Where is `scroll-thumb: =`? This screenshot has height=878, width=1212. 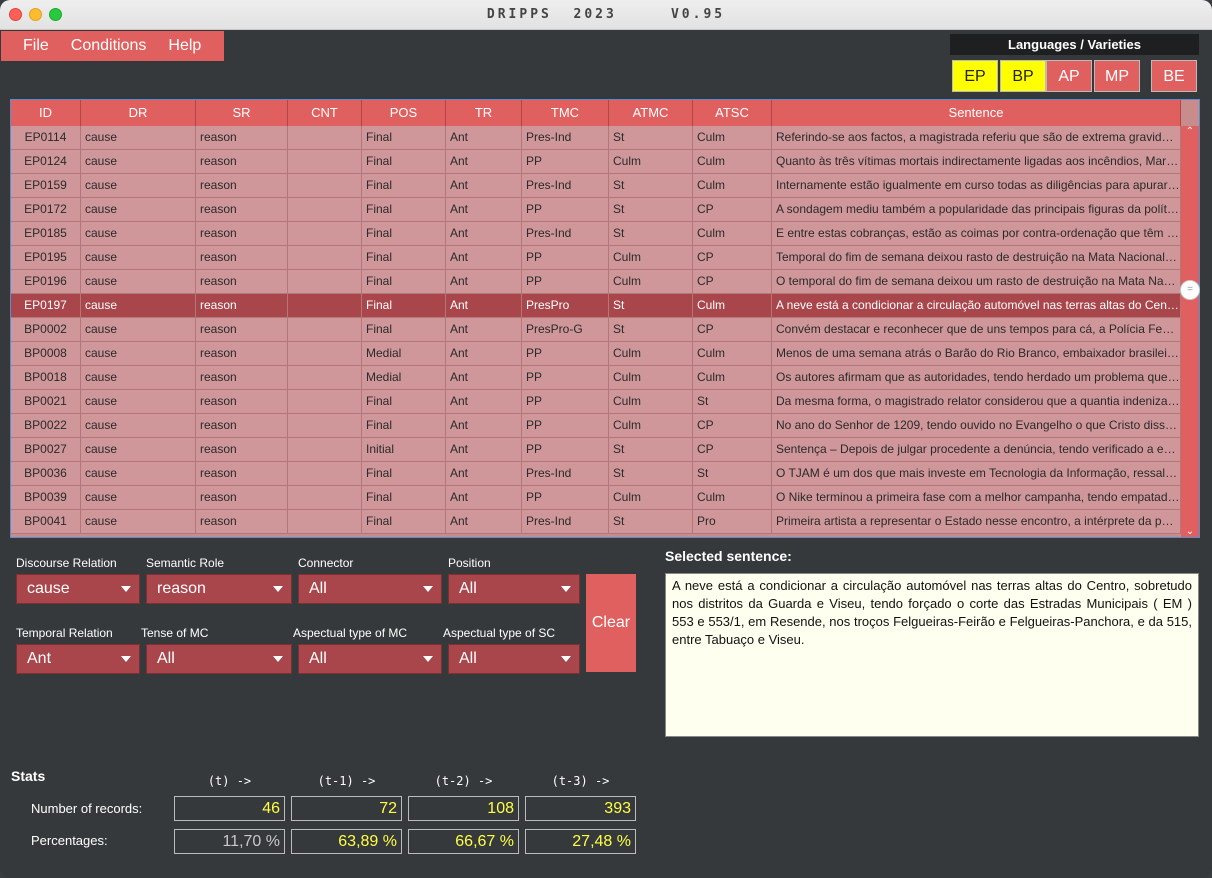
scroll-thumb: = is located at coordinates (1190, 290).